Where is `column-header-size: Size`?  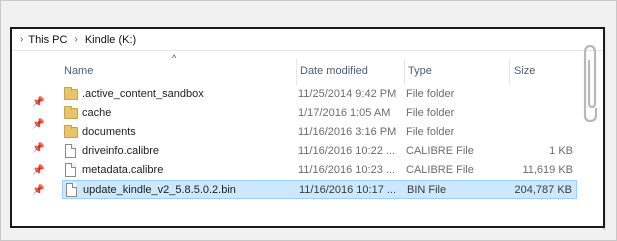 column-header-size: Size is located at coordinates (524, 71).